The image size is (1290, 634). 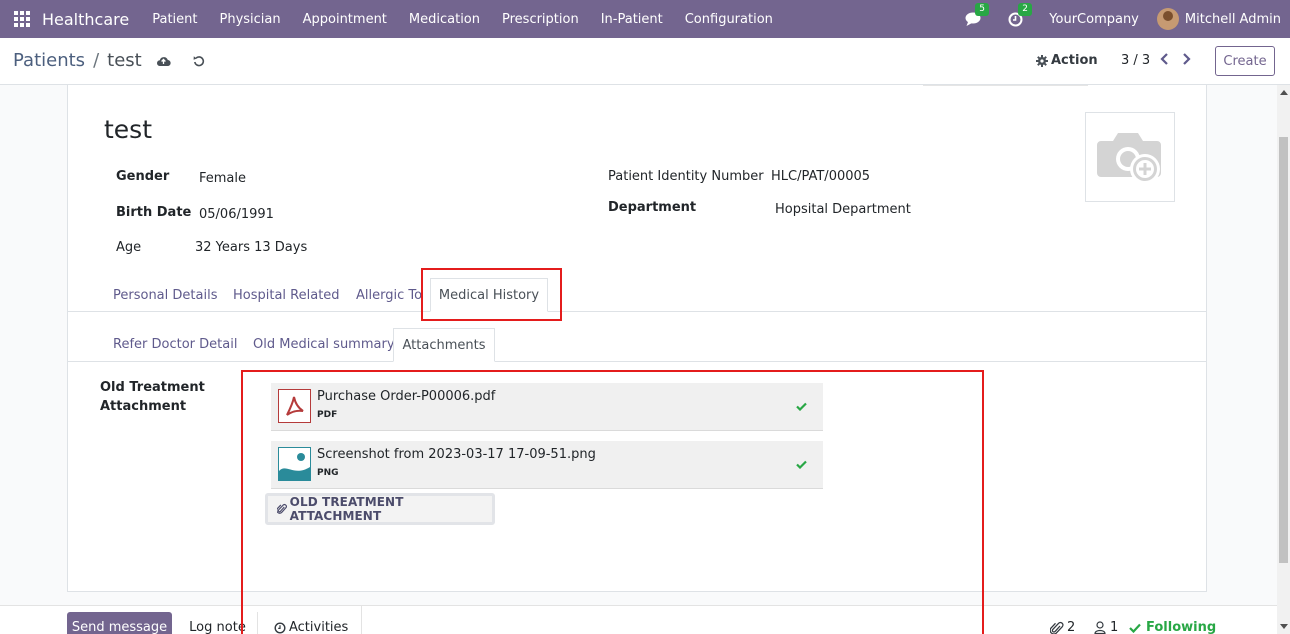 I want to click on action-menu-button: Action, so click(x=1067, y=60).